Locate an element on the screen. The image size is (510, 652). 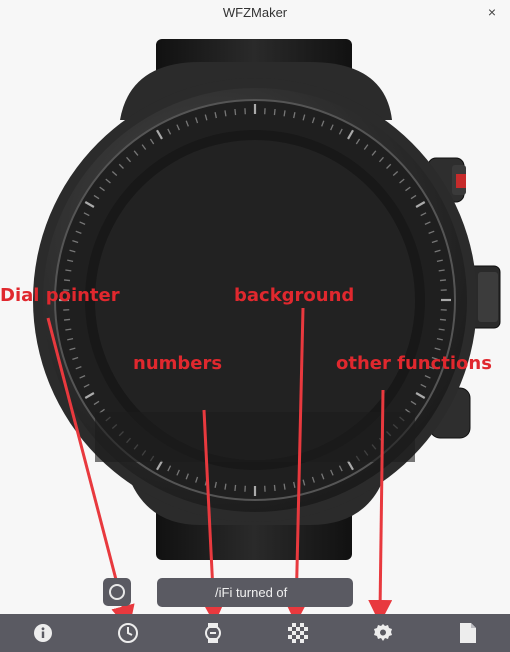
info-button is located at coordinates (43, 633).